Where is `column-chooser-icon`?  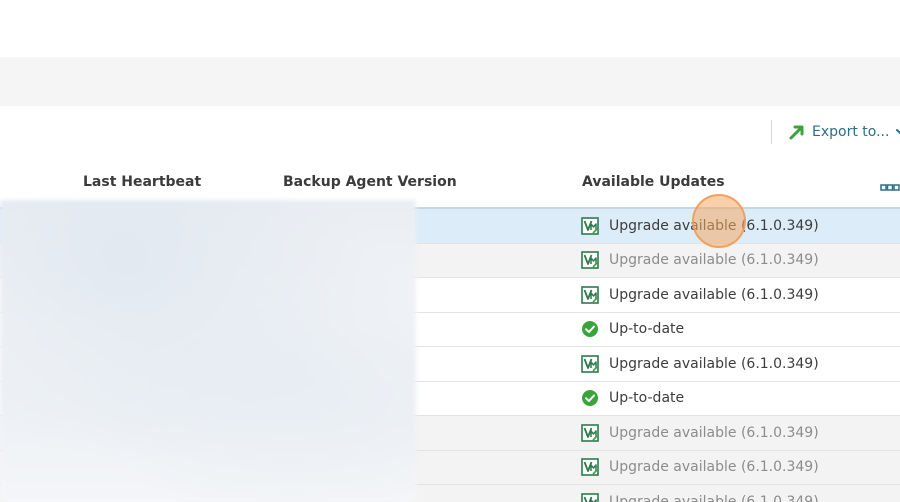 column-chooser-icon is located at coordinates (890, 184).